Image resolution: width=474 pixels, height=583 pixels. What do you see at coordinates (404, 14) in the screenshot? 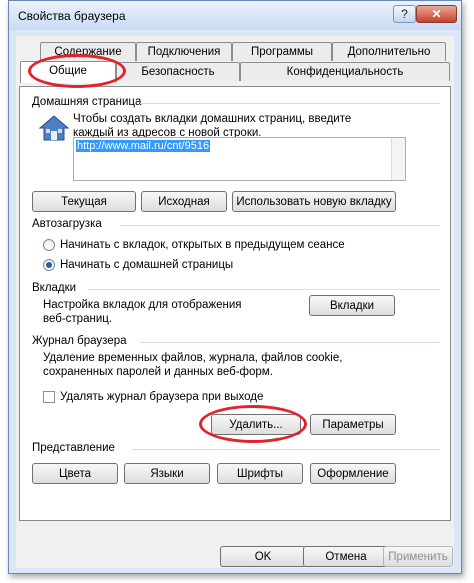
I see `help-button: ?` at bounding box center [404, 14].